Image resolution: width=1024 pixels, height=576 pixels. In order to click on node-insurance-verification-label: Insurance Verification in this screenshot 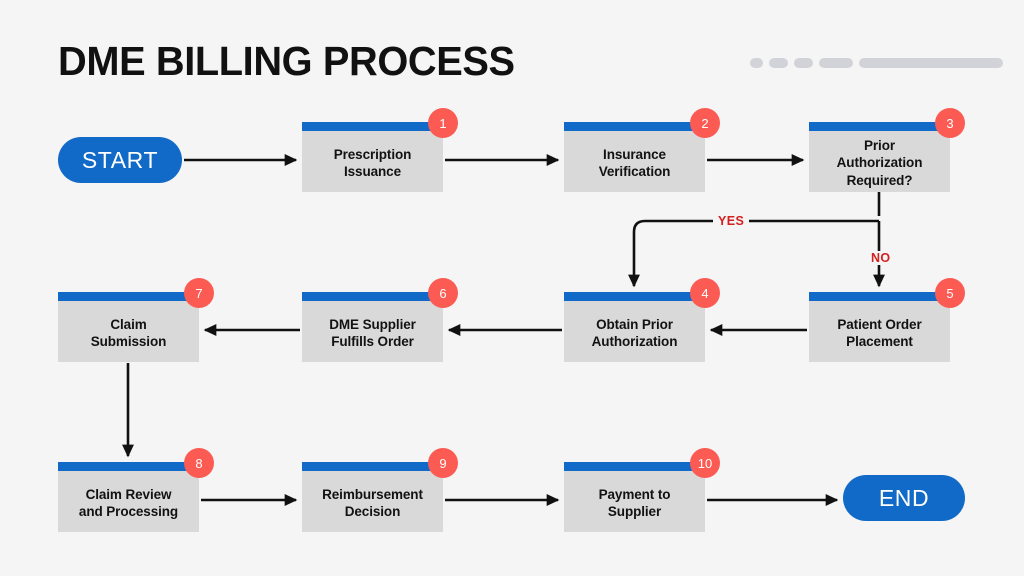, I will do `click(634, 162)`.